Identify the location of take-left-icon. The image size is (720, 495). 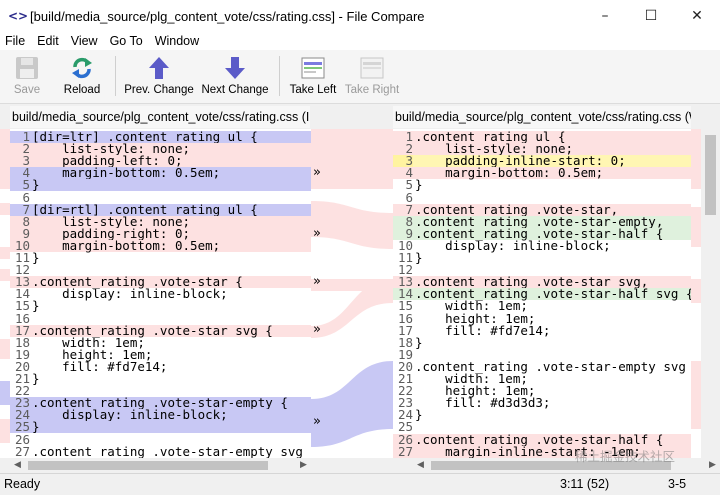
(313, 68).